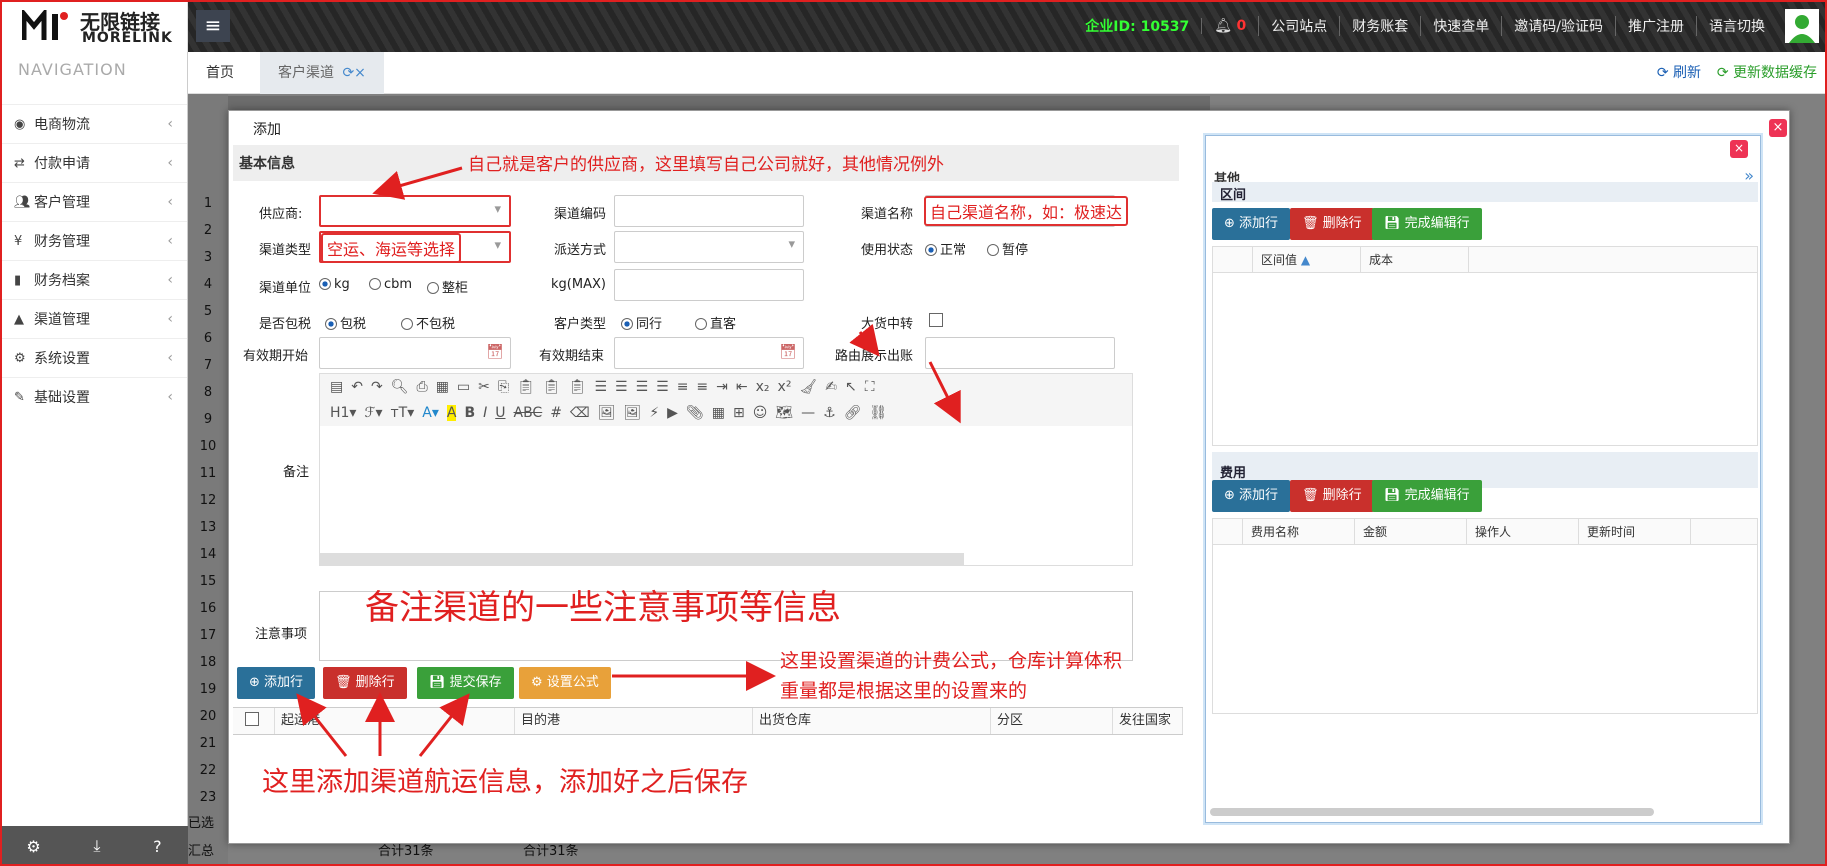 Image resolution: width=1827 pixels, height=866 pixels. Describe the element at coordinates (1052, 721) in the screenshot. I see `col-zone: 分区` at that location.